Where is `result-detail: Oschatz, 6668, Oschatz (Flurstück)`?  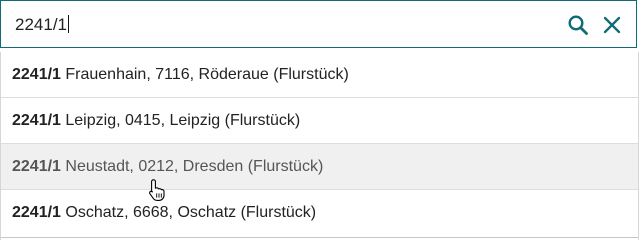
result-detail: Oschatz, 6668, Oschatz (Flurstück) is located at coordinates (188, 212).